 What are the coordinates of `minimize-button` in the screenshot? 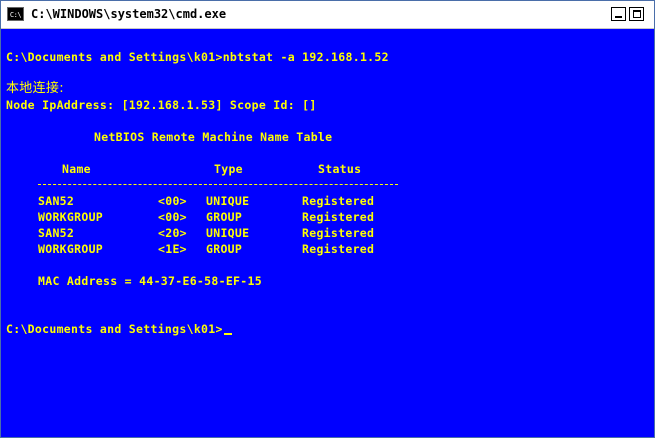 It's located at (618, 14).